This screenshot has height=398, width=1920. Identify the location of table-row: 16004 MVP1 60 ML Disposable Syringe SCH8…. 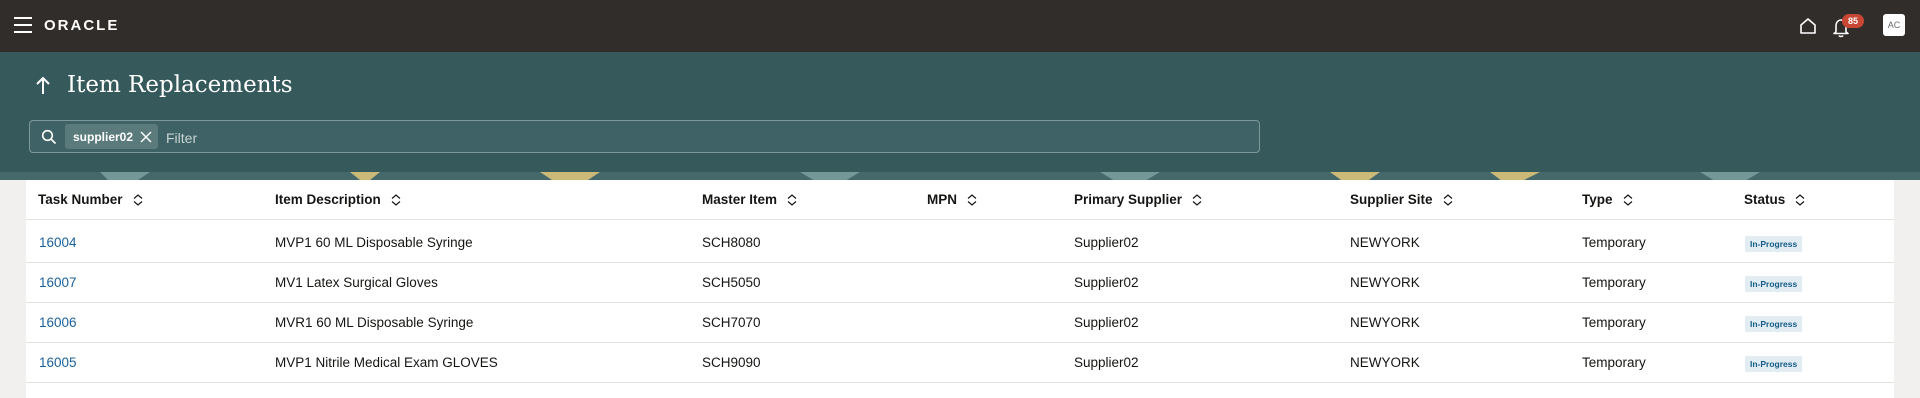
(960, 243).